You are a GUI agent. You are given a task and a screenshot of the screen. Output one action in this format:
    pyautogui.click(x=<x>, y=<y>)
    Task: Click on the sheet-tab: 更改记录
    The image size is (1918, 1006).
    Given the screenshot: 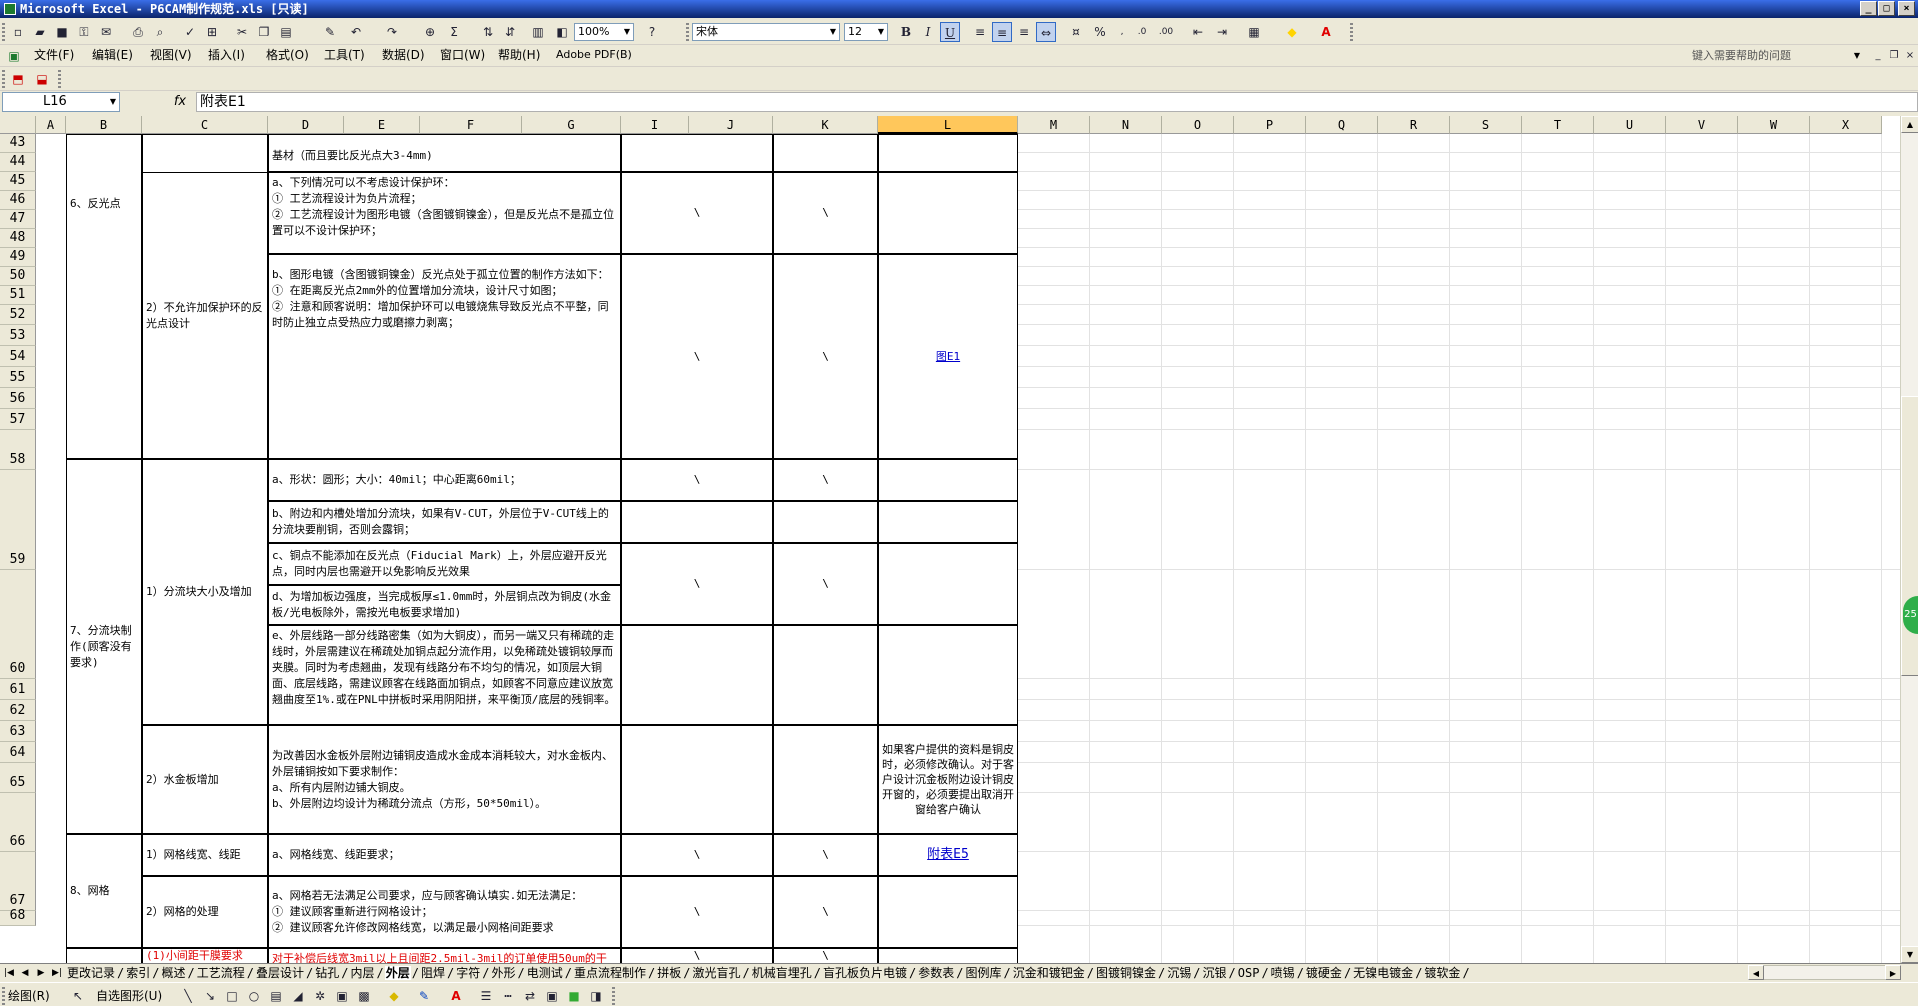 What is the action you would take?
    pyautogui.click(x=91, y=973)
    